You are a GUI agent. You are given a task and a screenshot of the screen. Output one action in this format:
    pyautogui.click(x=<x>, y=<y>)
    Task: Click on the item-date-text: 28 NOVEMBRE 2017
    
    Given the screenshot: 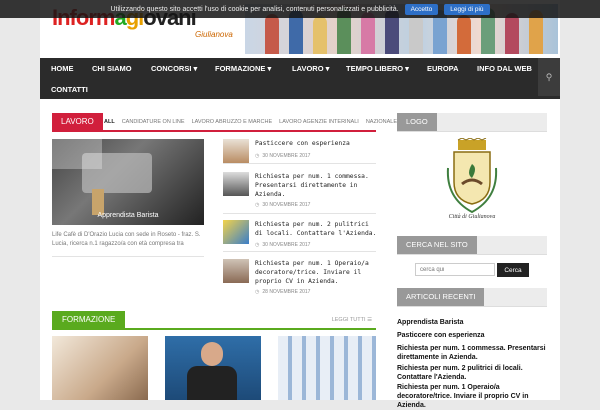 What is the action you would take?
    pyautogui.click(x=286, y=292)
    